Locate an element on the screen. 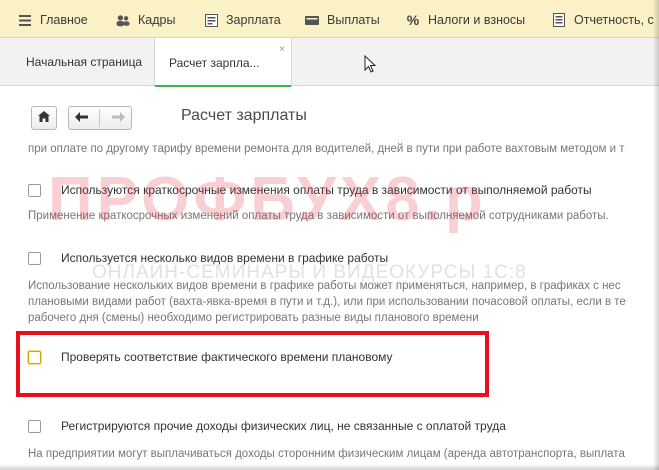 The width and height of the screenshot is (659, 470). highlight-annotation is located at coordinates (252, 364).